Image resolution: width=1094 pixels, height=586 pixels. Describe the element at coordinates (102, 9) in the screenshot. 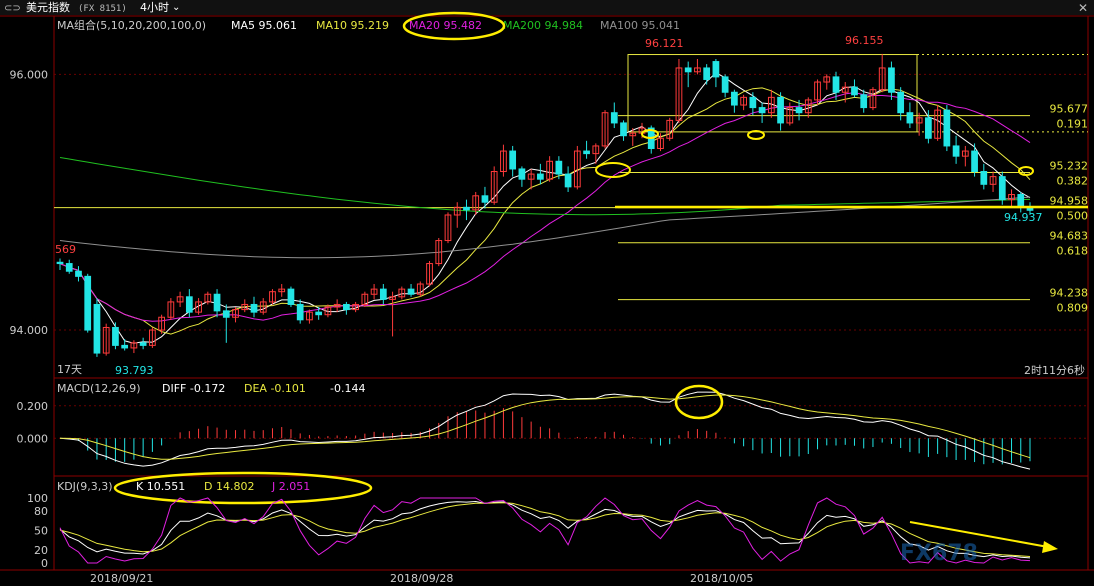

I see `instrument-code: (FX 8151)` at that location.